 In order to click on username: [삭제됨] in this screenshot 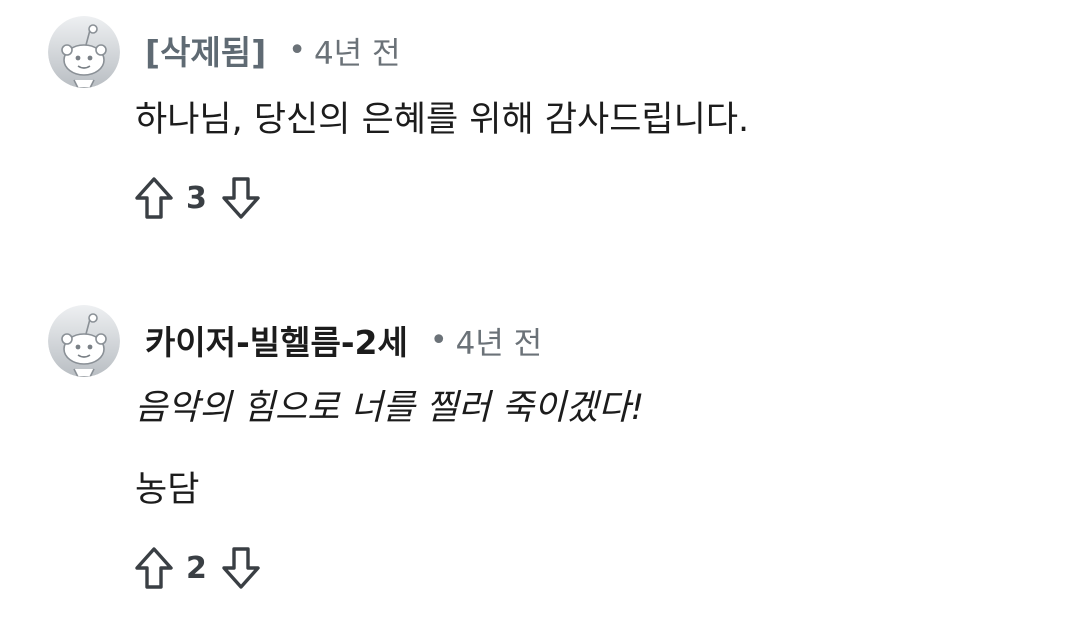, I will do `click(205, 50)`.